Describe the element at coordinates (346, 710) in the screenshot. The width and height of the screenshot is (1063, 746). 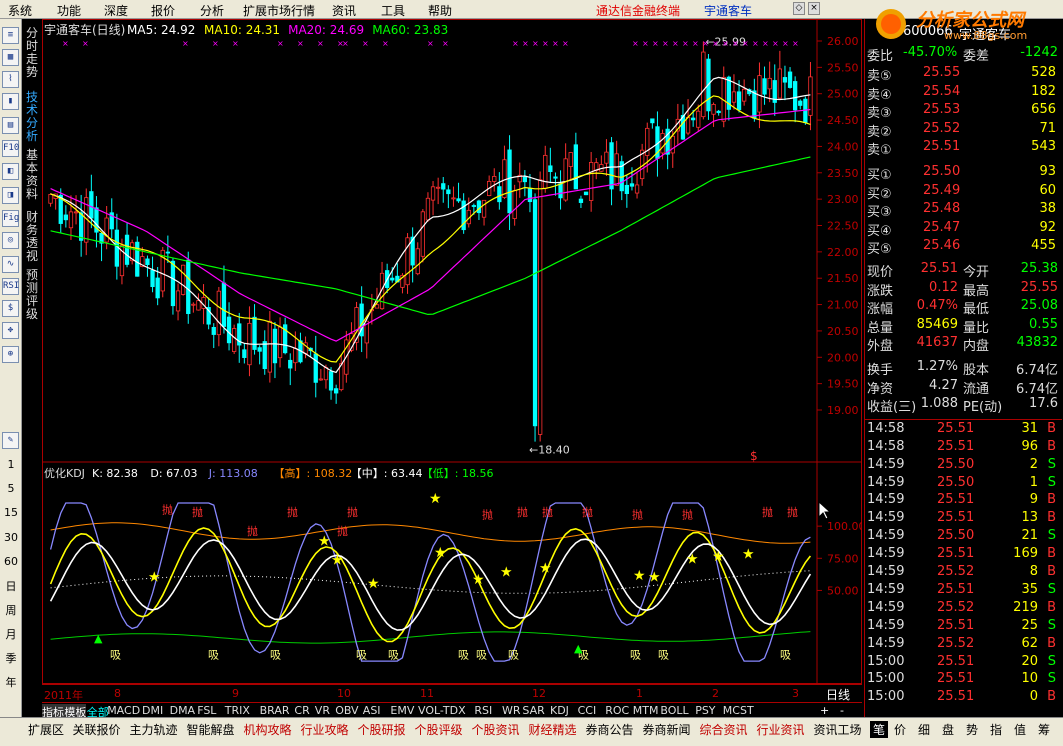
I see `indicator-tab: OBV` at that location.